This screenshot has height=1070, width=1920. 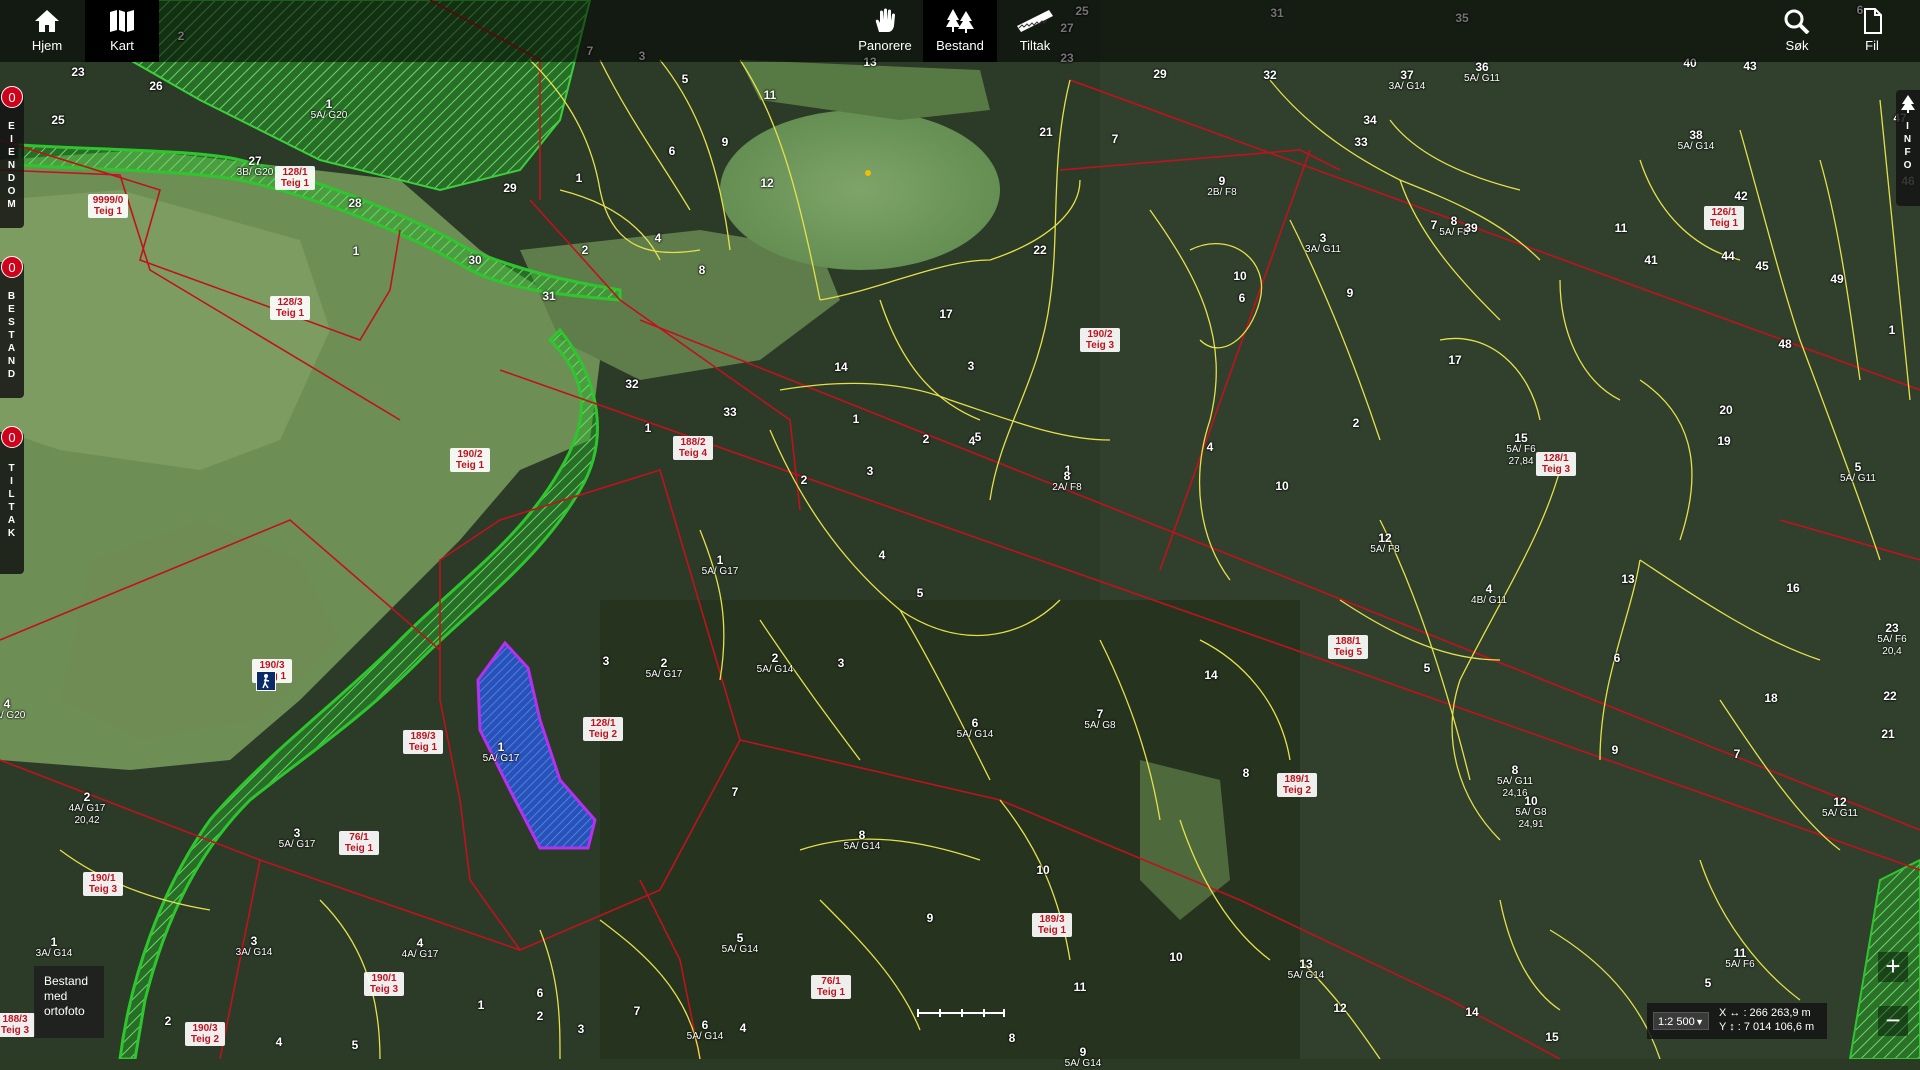 What do you see at coordinates (420, 949) in the screenshot?
I see `stand-label: 4 4A/ G17` at bounding box center [420, 949].